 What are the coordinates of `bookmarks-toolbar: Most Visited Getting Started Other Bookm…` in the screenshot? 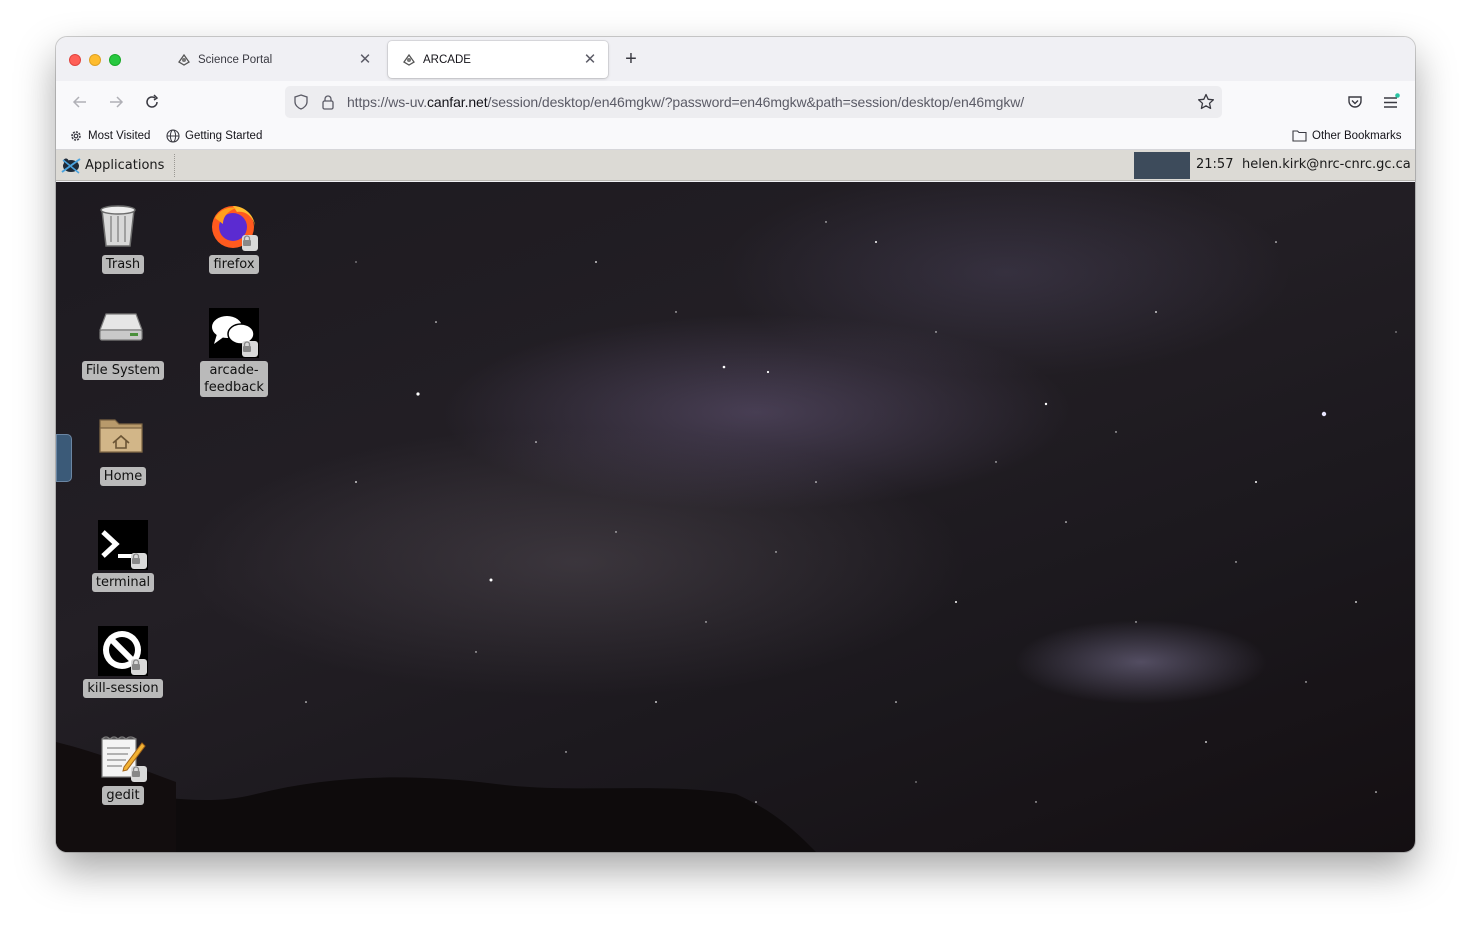 It's located at (735, 136).